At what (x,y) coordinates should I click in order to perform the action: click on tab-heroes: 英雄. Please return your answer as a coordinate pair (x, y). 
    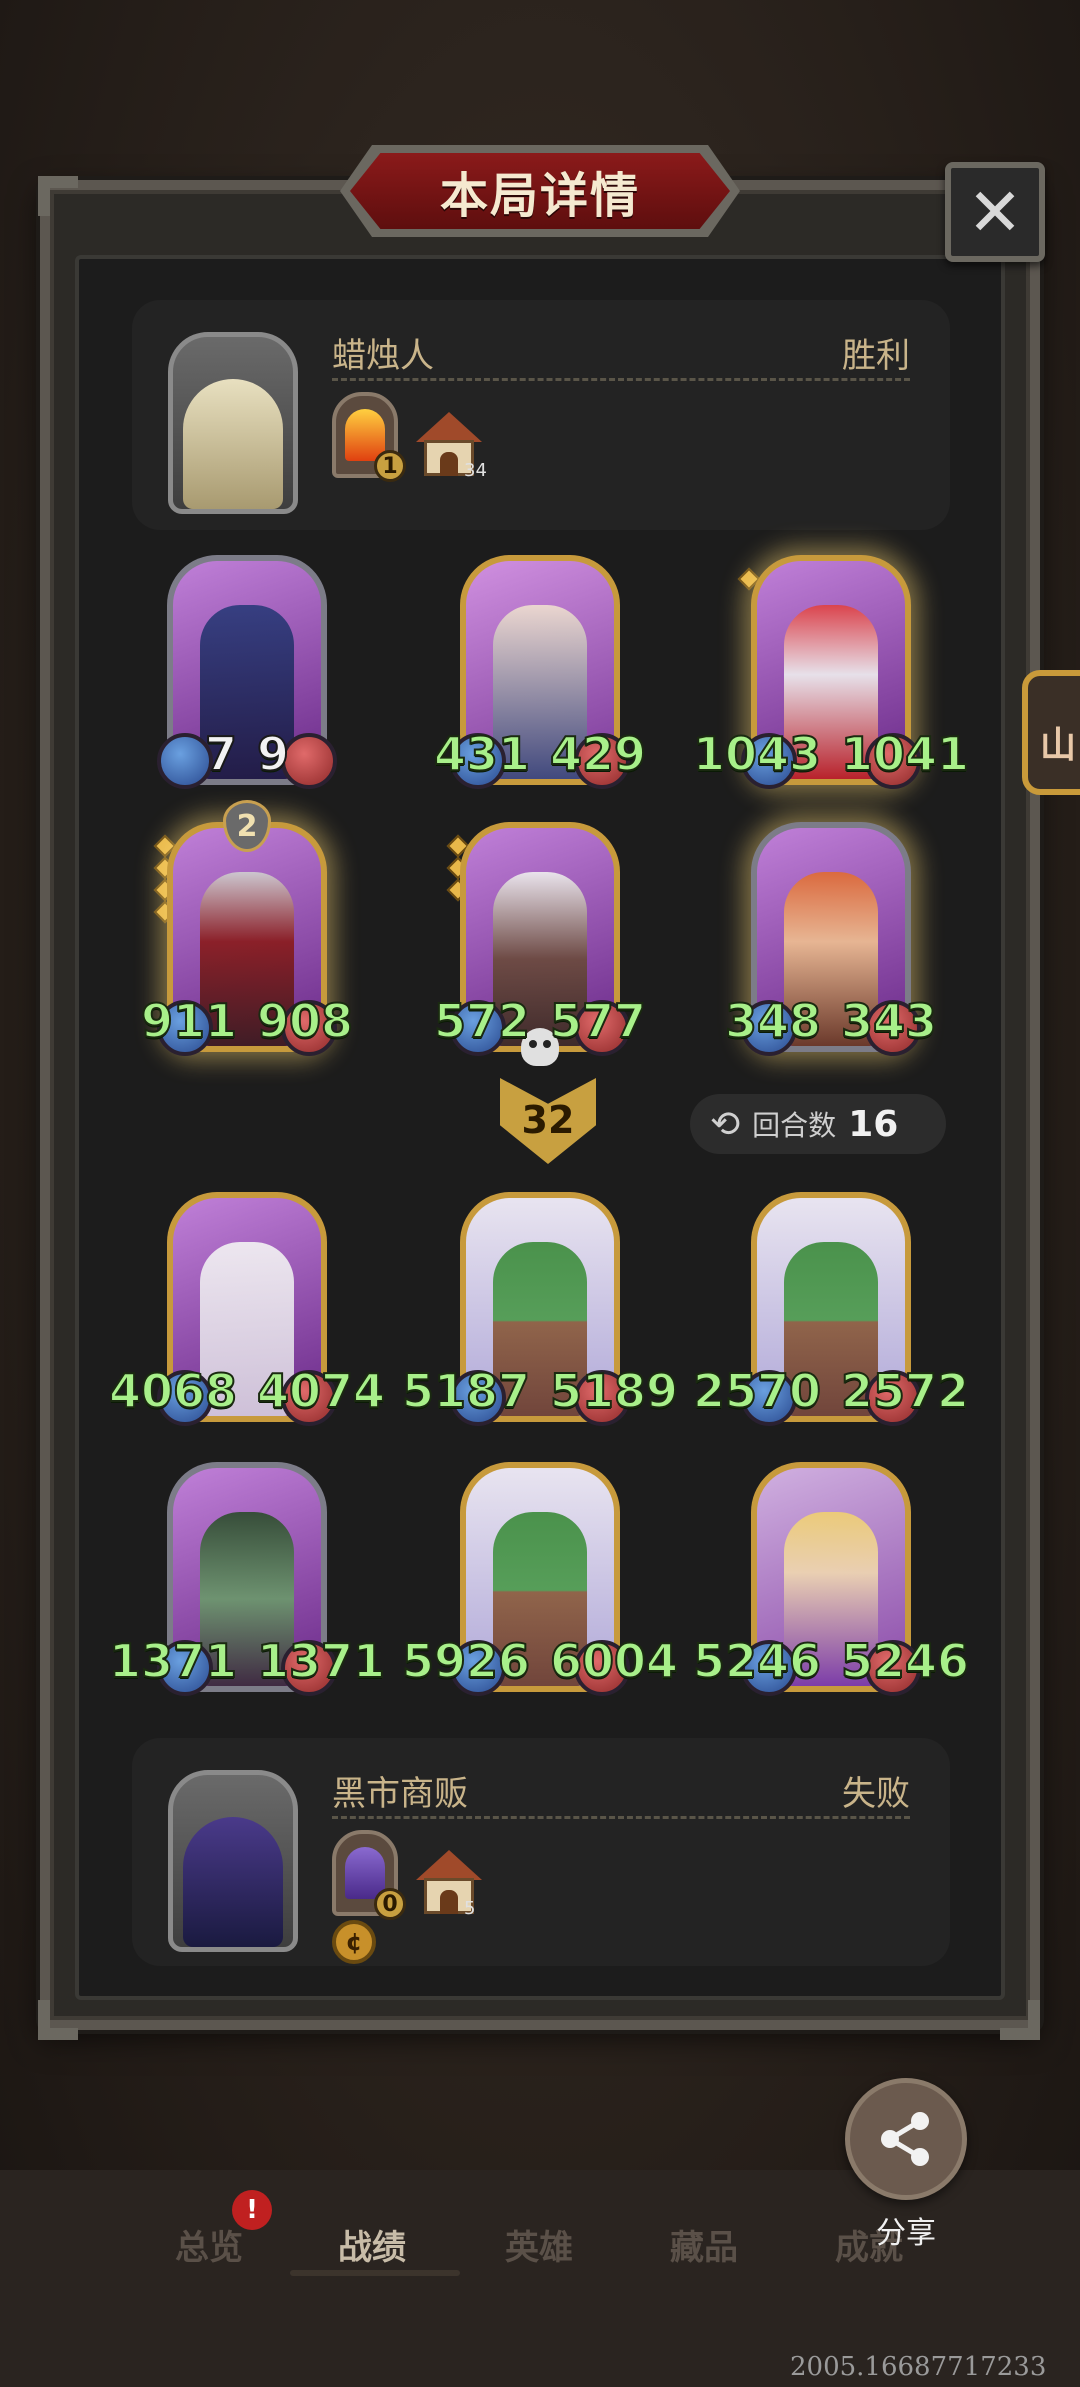
    Looking at the image, I should click on (539, 2244).